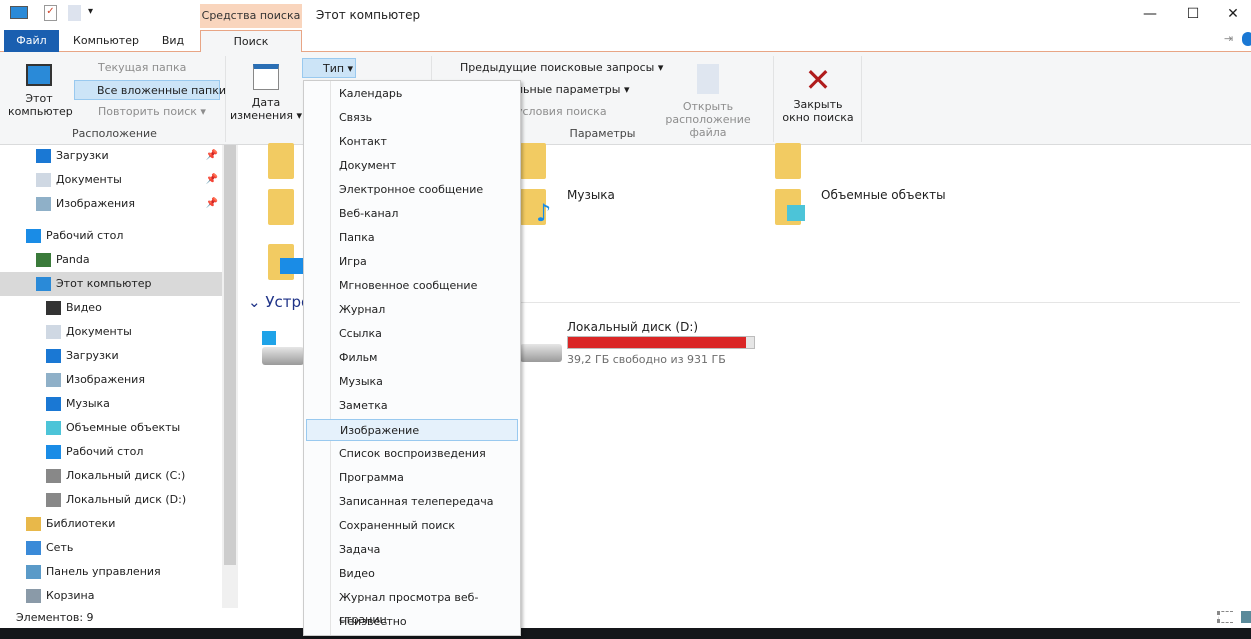 The image size is (1251, 639). What do you see at coordinates (82, 155) in the screenshot?
I see `nav-item-label: Загрузки` at bounding box center [82, 155].